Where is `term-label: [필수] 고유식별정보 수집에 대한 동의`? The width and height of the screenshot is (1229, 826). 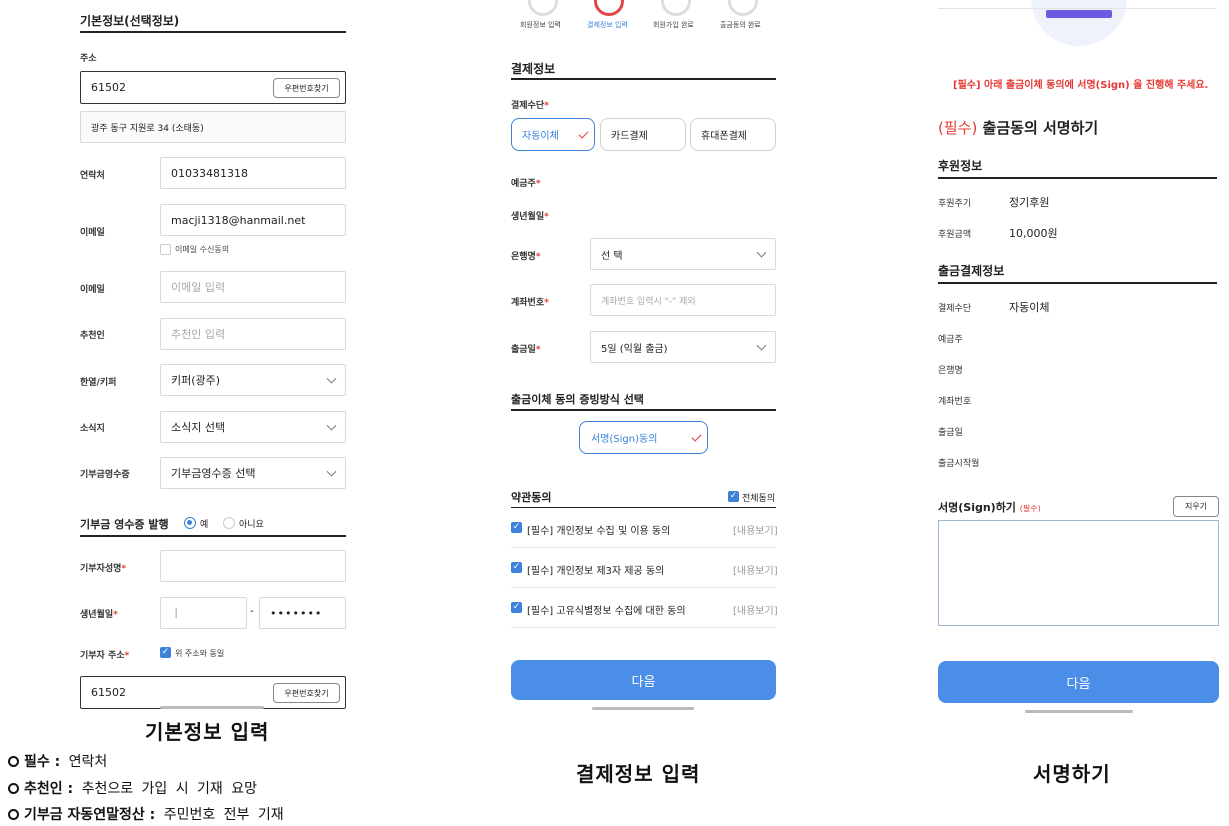 term-label: [필수] 고유식별정보 수집에 대한 동의 is located at coordinates (606, 611).